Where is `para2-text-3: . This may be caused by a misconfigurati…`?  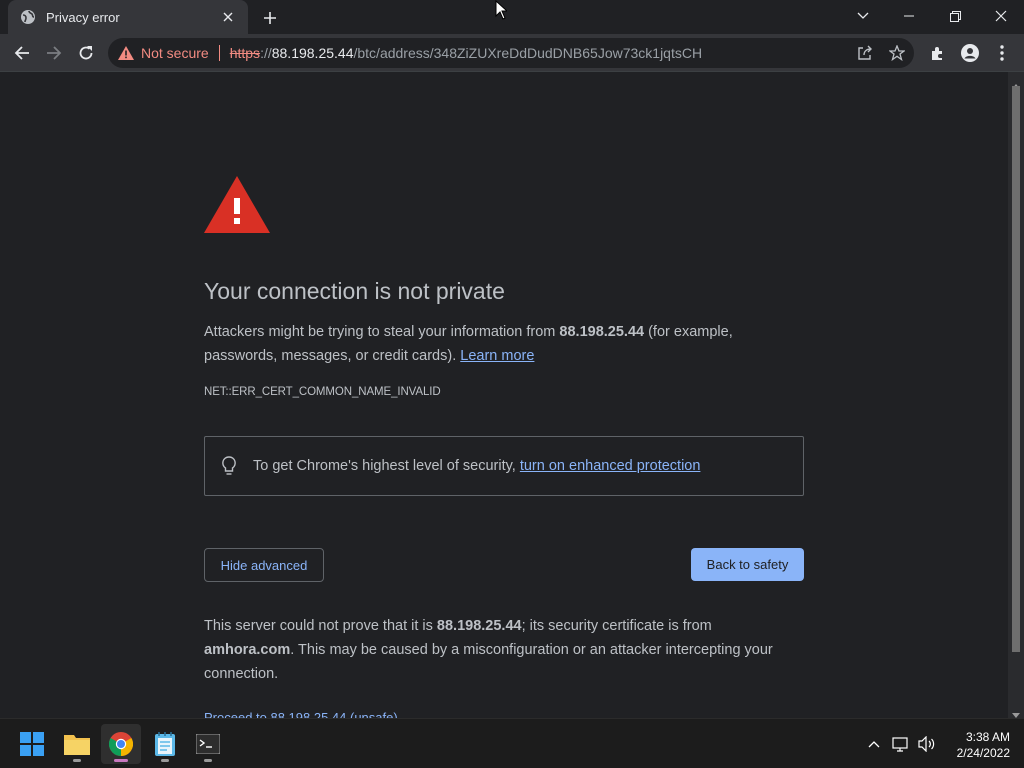
para2-text-3: . This may be caused by a misconfigurati… is located at coordinates (488, 662).